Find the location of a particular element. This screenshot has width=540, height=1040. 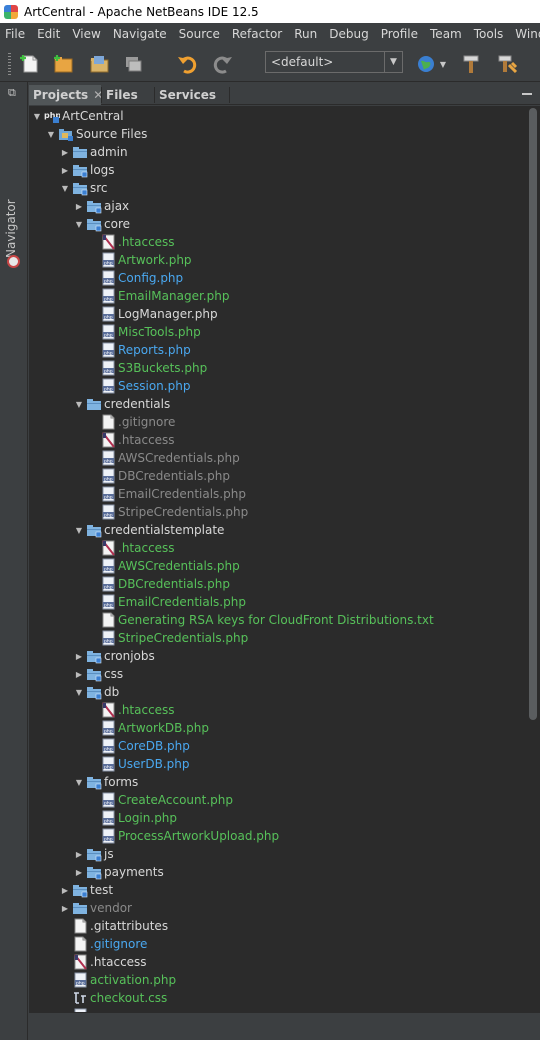

tree-node: ▼ php ArtCentral is located at coordinates (276, 116).